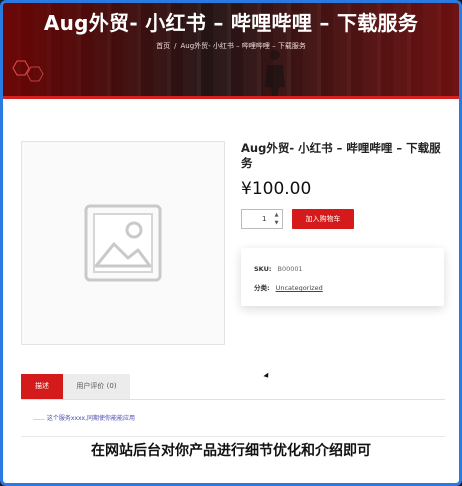 This screenshot has height=486, width=462. I want to click on product-title: Aug外贸- 小红书 – 哔哩哔哩 – 下载服务, so click(341, 155).